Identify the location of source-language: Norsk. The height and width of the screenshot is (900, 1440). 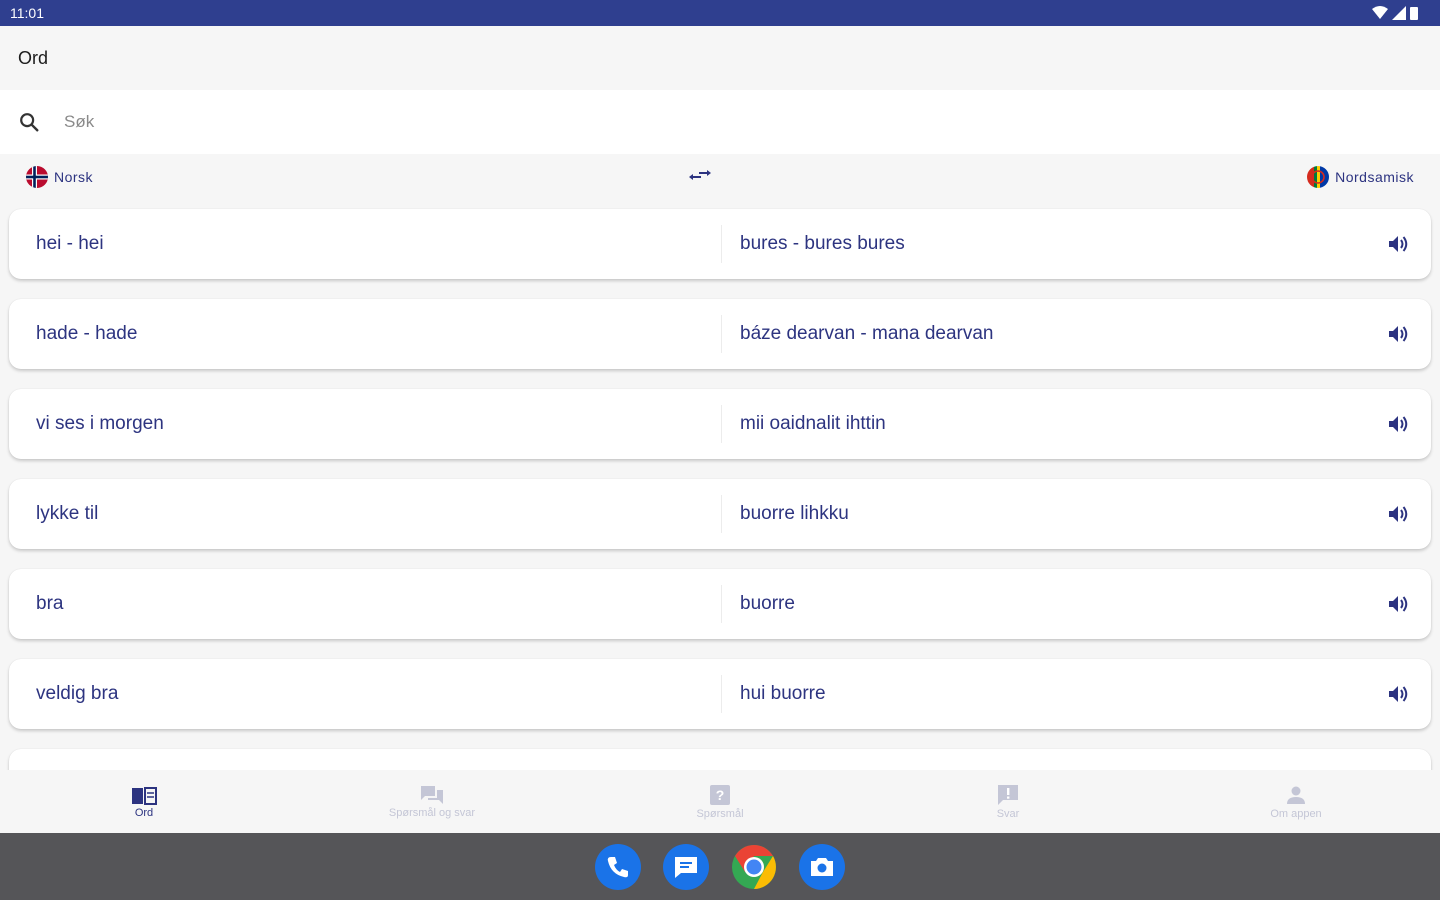
(59, 177).